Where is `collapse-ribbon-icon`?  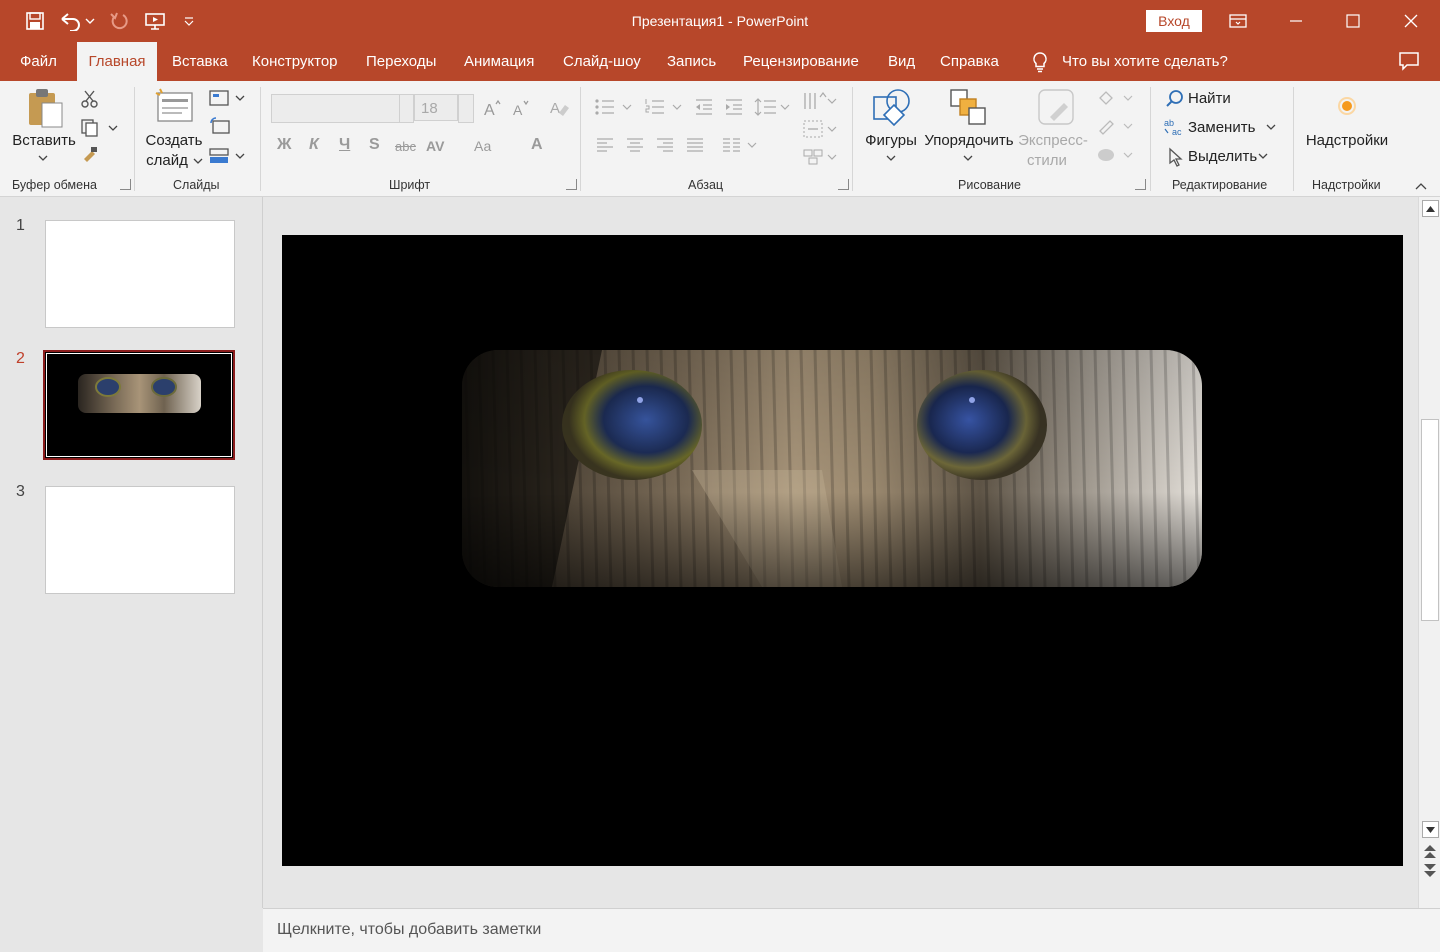 collapse-ribbon-icon is located at coordinates (1421, 186).